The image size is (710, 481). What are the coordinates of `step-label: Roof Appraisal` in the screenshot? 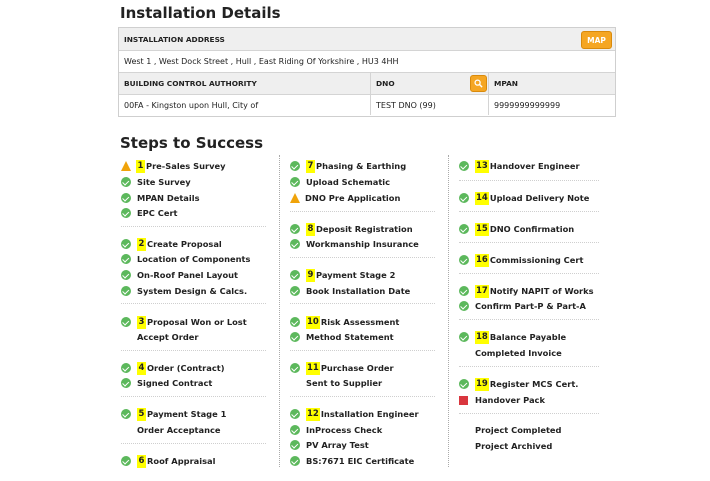 It's located at (181, 461).